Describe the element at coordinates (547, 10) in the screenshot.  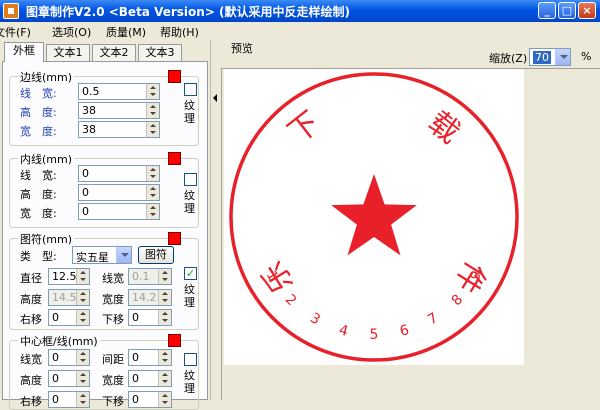
I see `minimize-button: _` at that location.